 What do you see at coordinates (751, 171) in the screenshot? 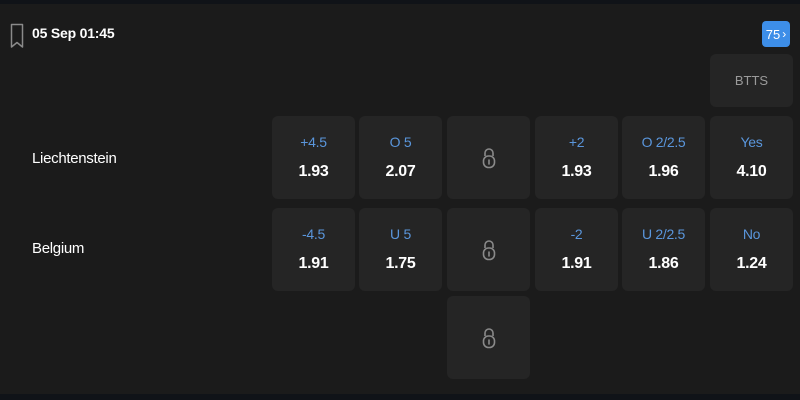
I see `odds-value: 4.10` at bounding box center [751, 171].